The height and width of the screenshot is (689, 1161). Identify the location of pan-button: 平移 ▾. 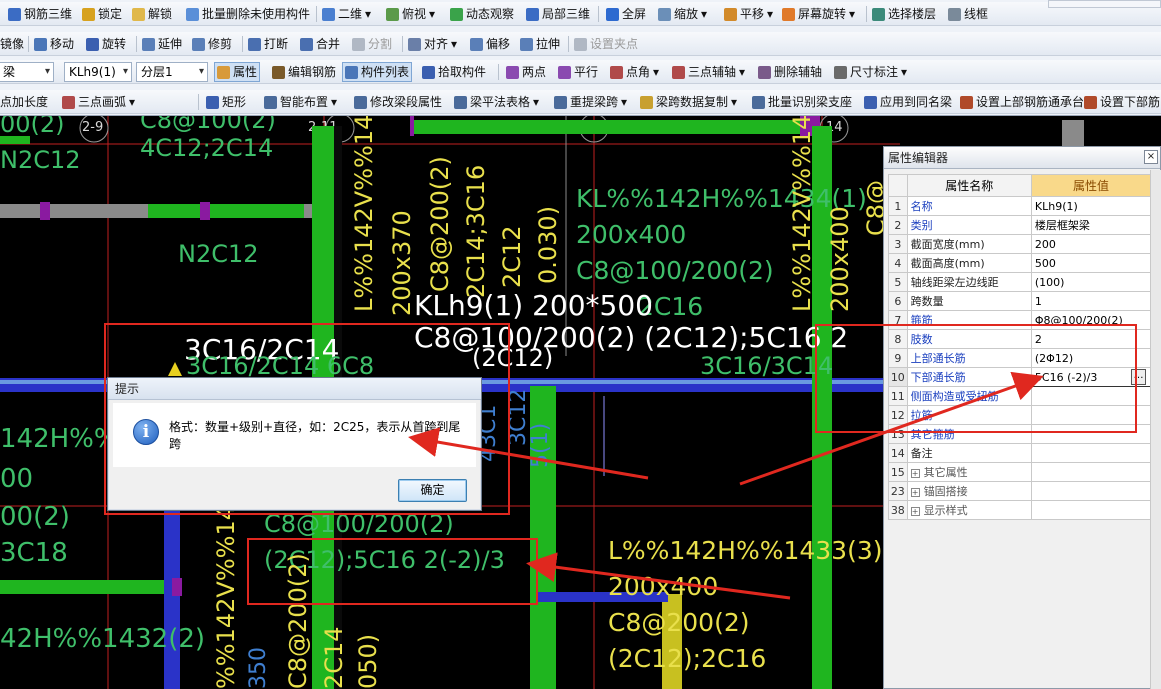
(748, 14).